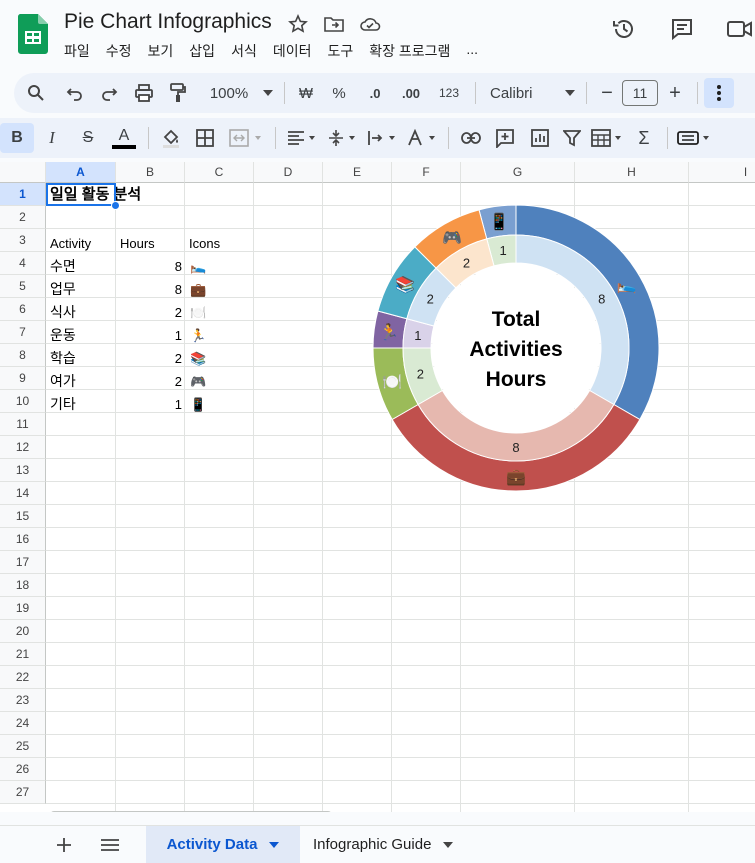 Image resolution: width=755 pixels, height=863 pixels. I want to click on column-header-h: H, so click(632, 172).